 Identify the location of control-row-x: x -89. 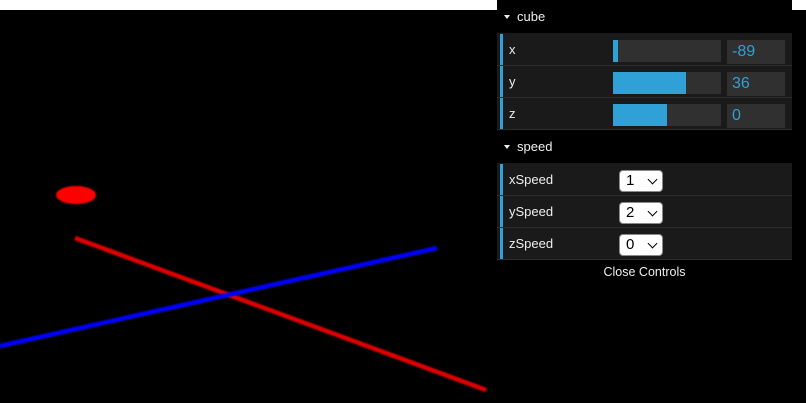
(644, 50).